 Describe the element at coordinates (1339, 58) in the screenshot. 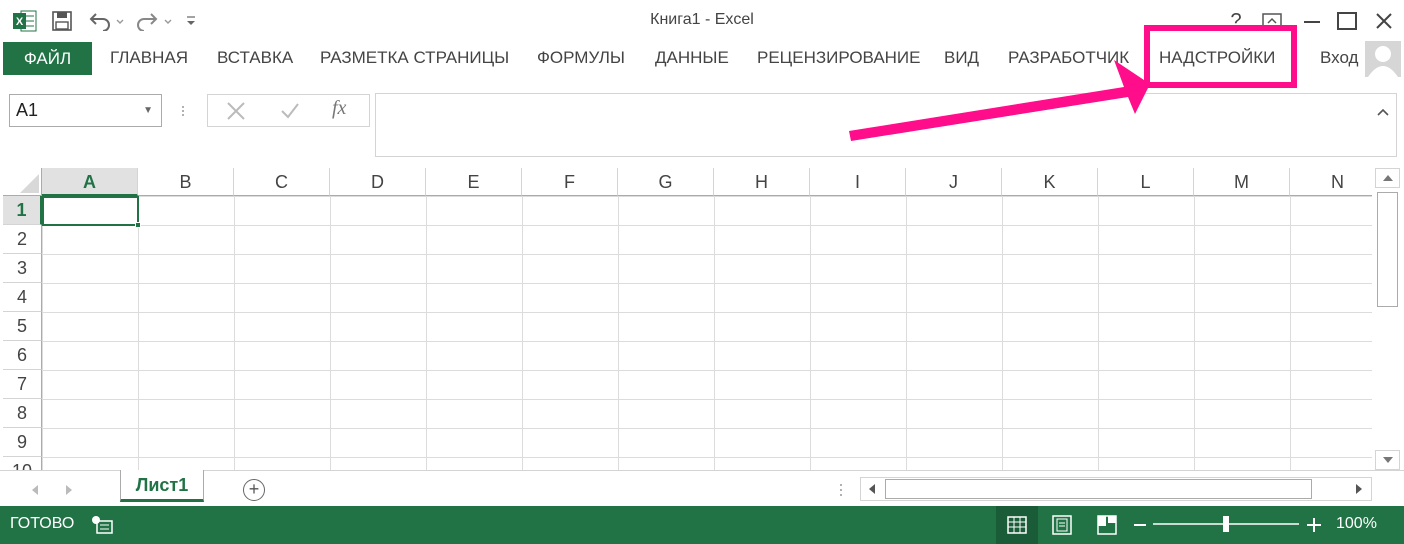

I see `sign-in-link: Вход` at that location.